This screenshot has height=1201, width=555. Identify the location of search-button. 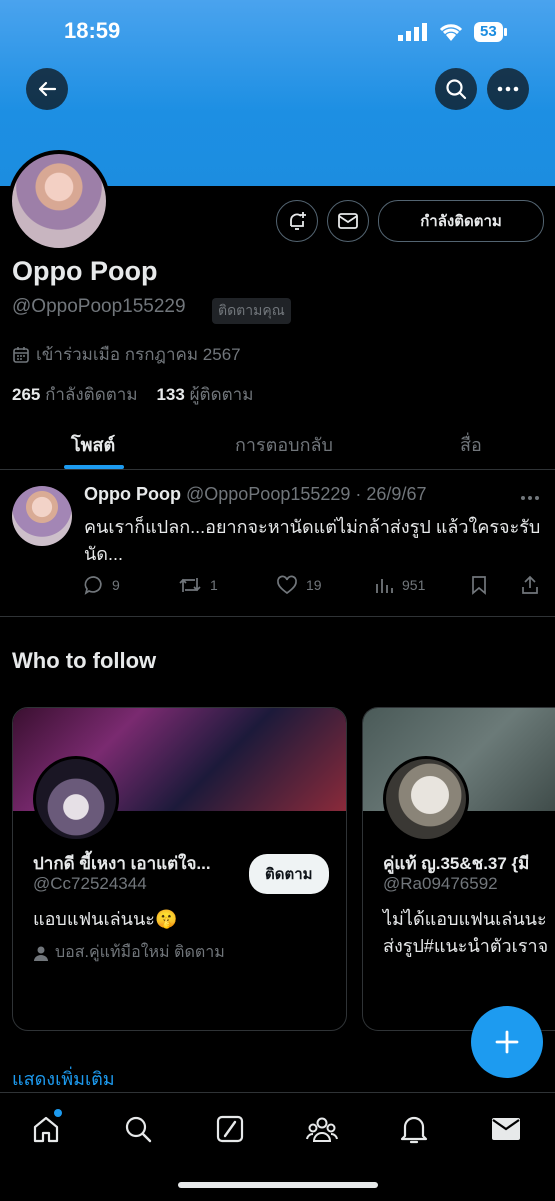
(456, 89).